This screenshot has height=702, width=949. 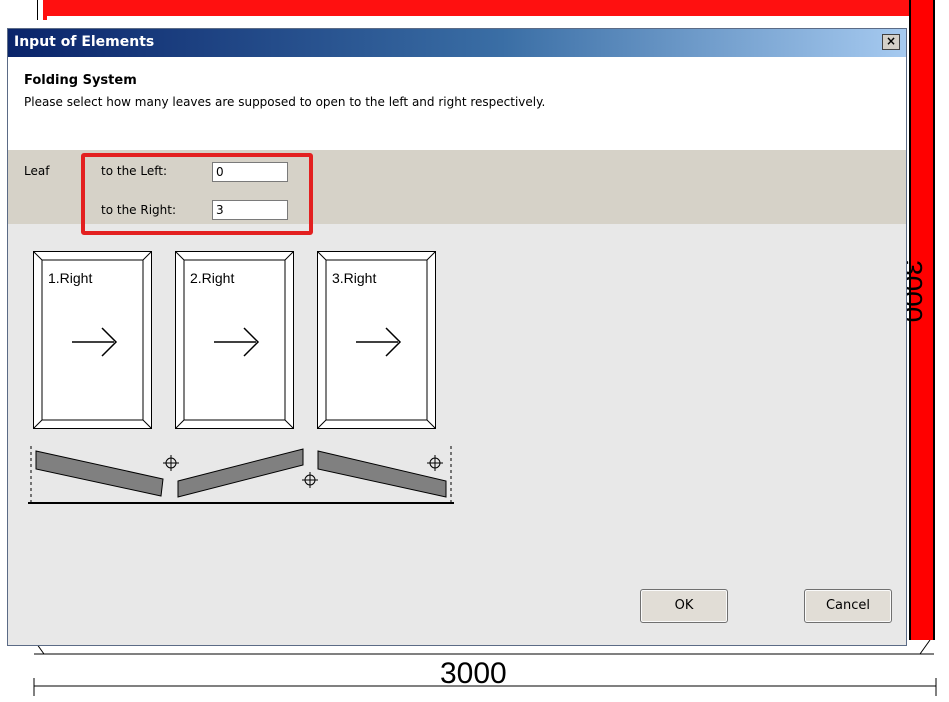 I want to click on drawing-red-frame-top, so click(x=486, y=8).